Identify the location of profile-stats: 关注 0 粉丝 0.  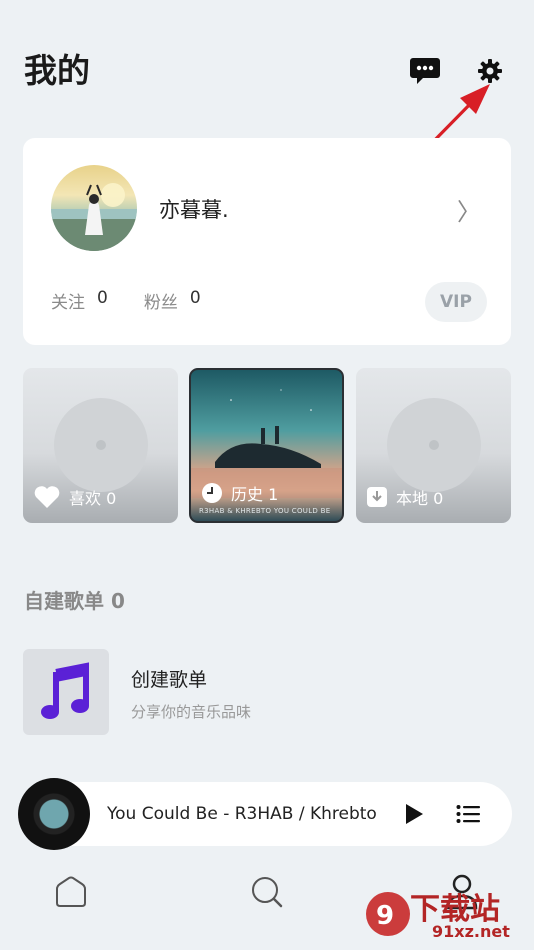
(144, 300).